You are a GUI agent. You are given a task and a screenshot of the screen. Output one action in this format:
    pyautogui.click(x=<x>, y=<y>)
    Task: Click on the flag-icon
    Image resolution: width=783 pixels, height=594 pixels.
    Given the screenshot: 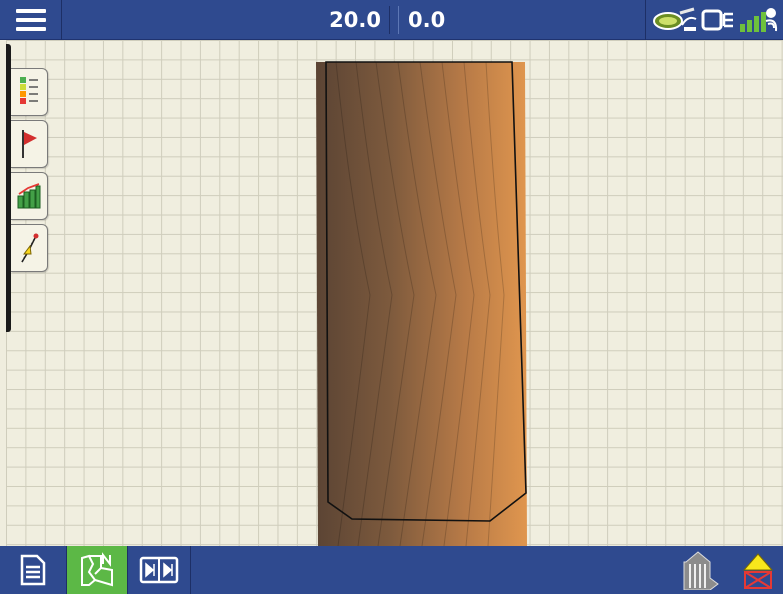 What is the action you would take?
    pyautogui.click(x=29, y=144)
    